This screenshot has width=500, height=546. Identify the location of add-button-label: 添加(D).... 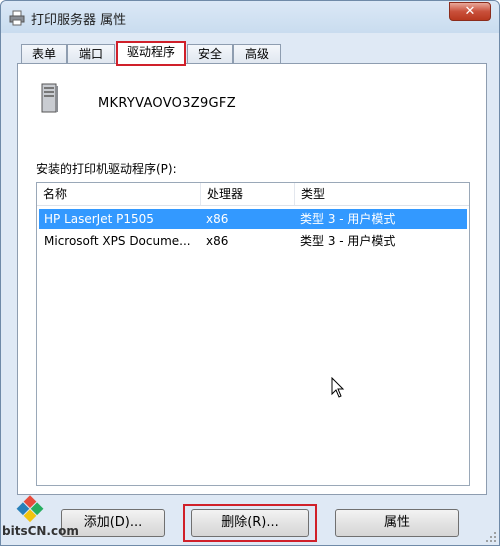
(113, 522).